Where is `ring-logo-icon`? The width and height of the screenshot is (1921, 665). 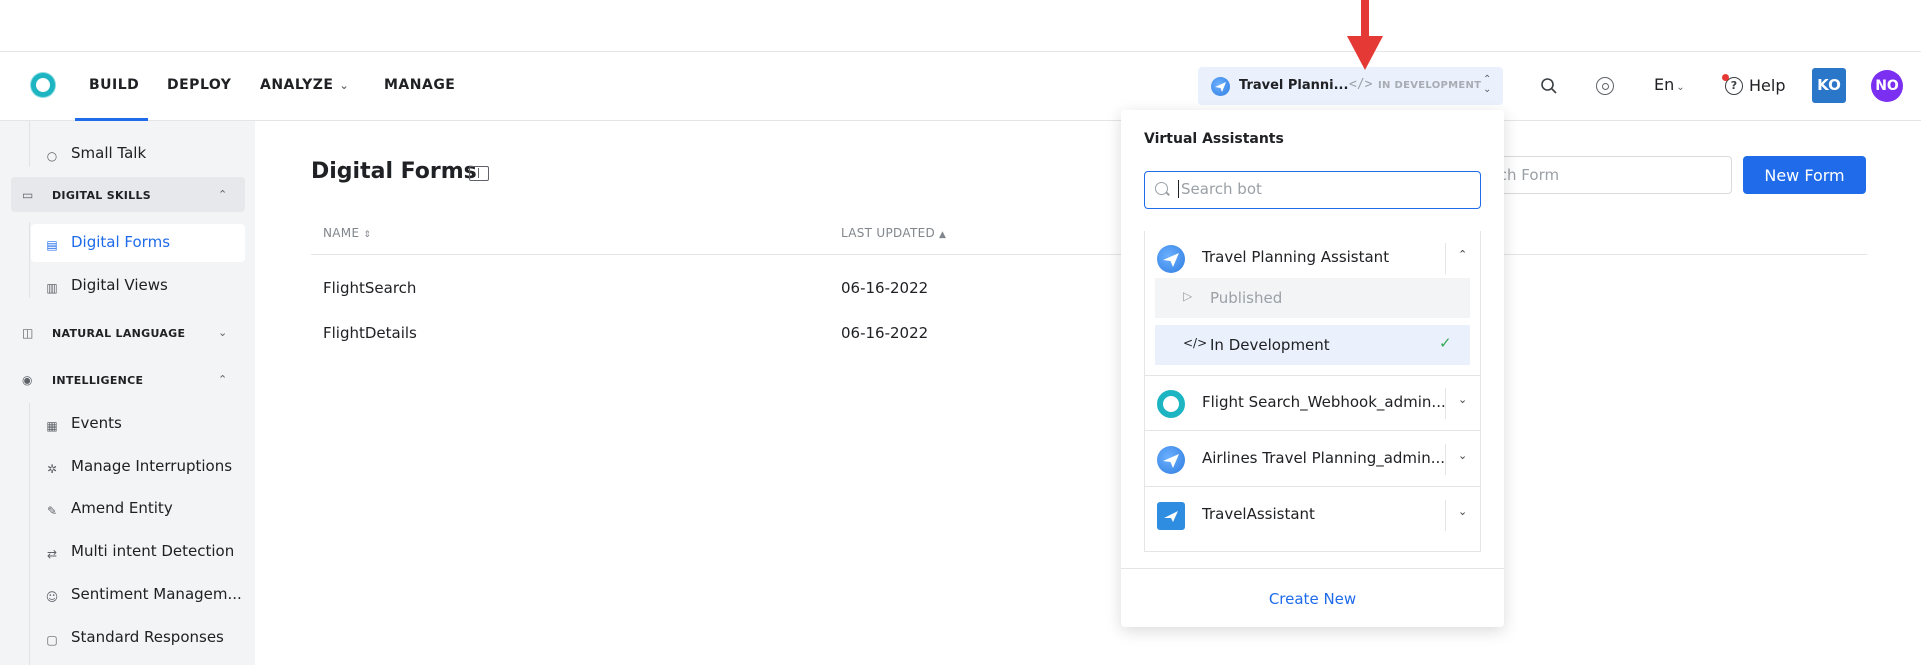 ring-logo-icon is located at coordinates (1171, 404).